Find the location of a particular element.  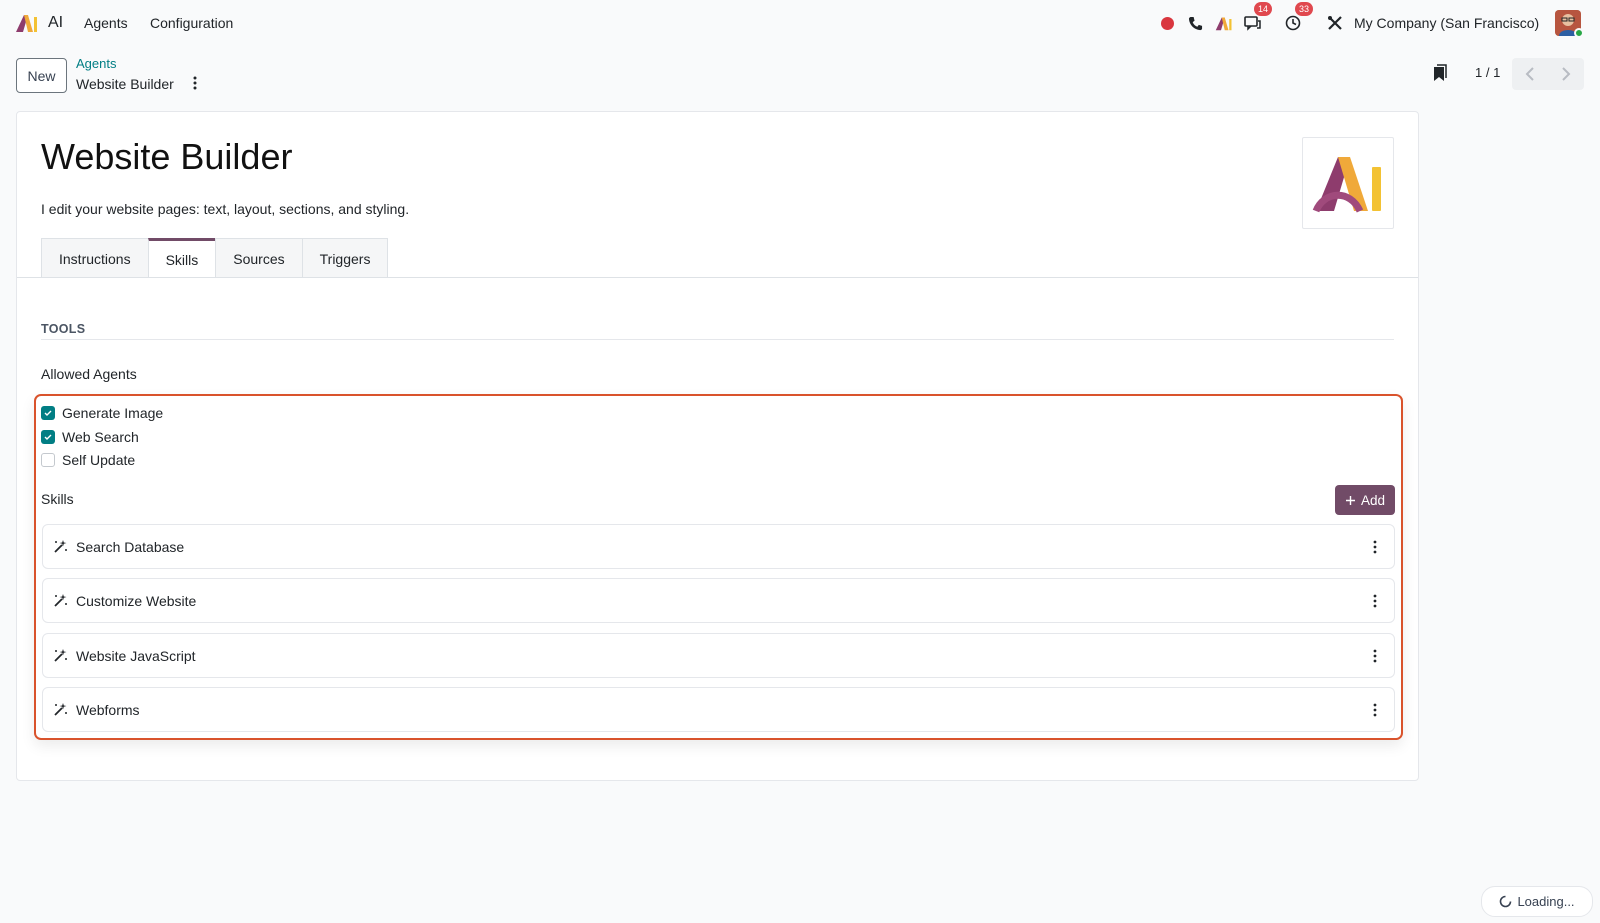

company-switcher: My Company (San Francisco) is located at coordinates (1446, 23).